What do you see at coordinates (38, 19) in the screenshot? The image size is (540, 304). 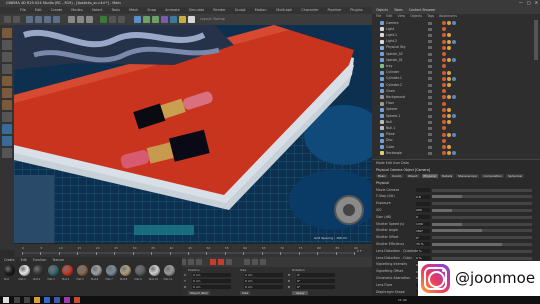 I see `move-icon` at bounding box center [38, 19].